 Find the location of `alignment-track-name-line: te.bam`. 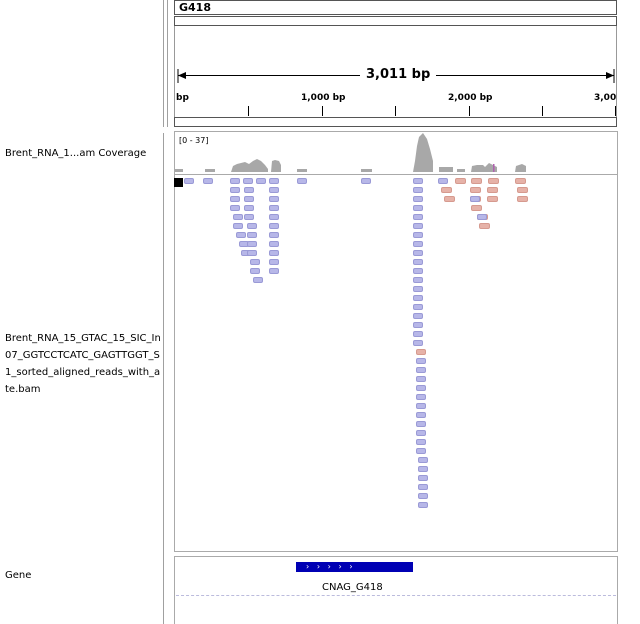

alignment-track-name-line: te.bam is located at coordinates (83, 390).